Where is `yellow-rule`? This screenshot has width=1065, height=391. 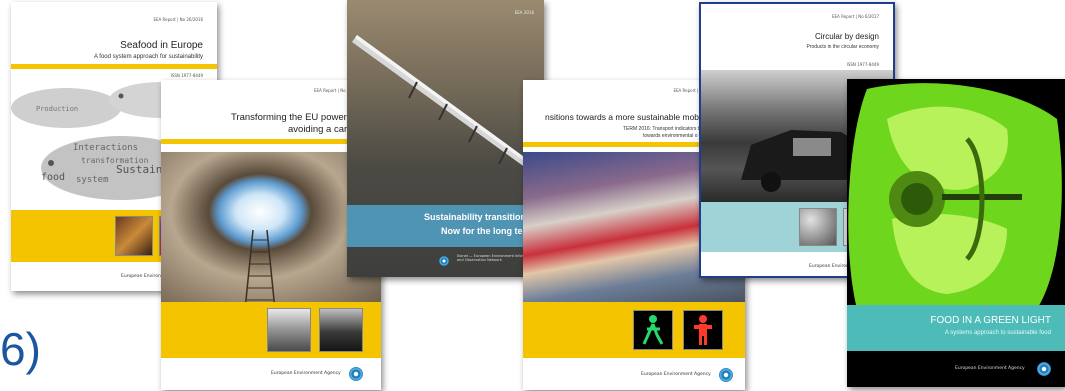
yellow-rule is located at coordinates (114, 66).